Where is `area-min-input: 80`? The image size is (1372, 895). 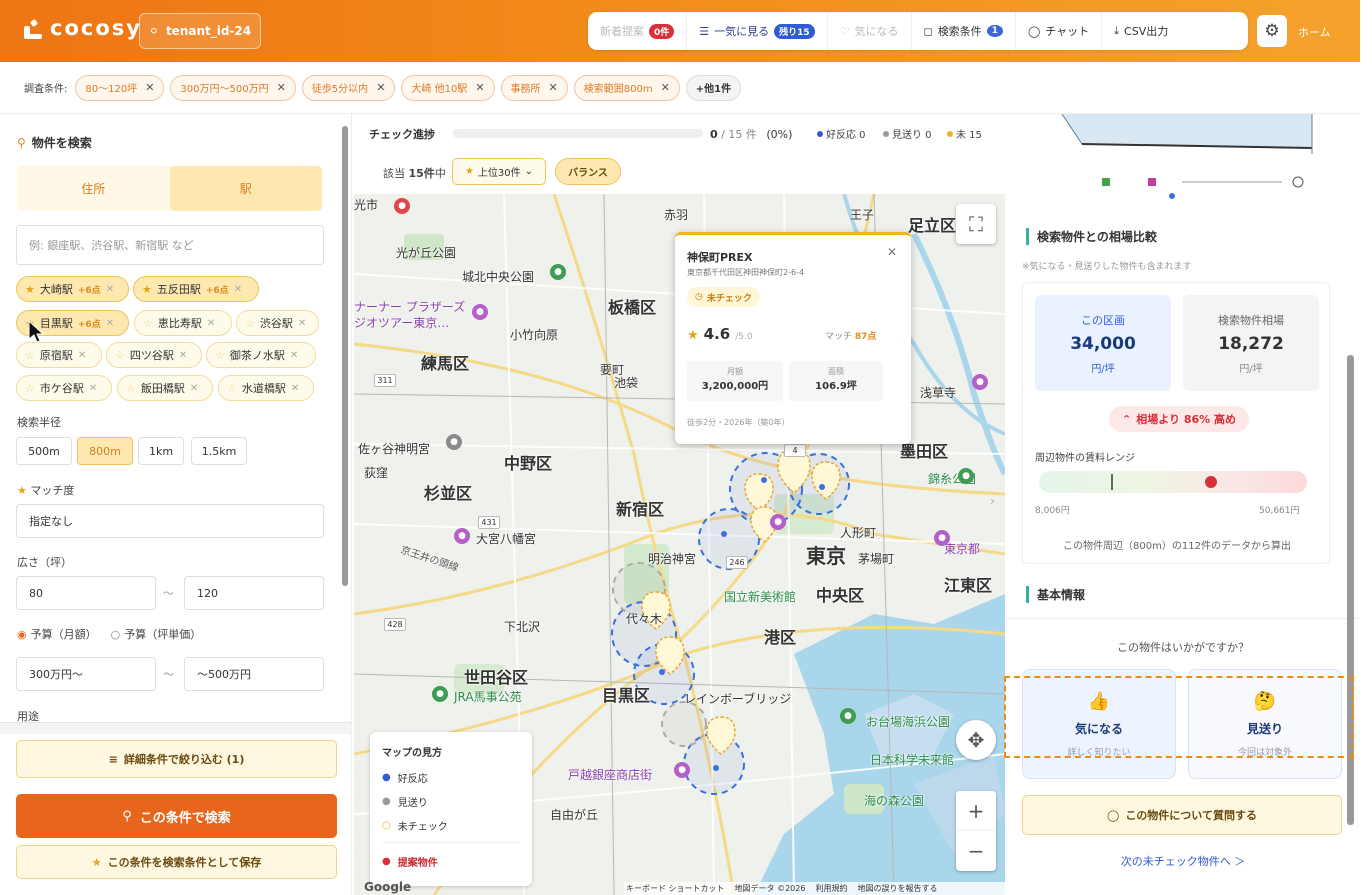
area-min-input: 80 is located at coordinates (86, 593).